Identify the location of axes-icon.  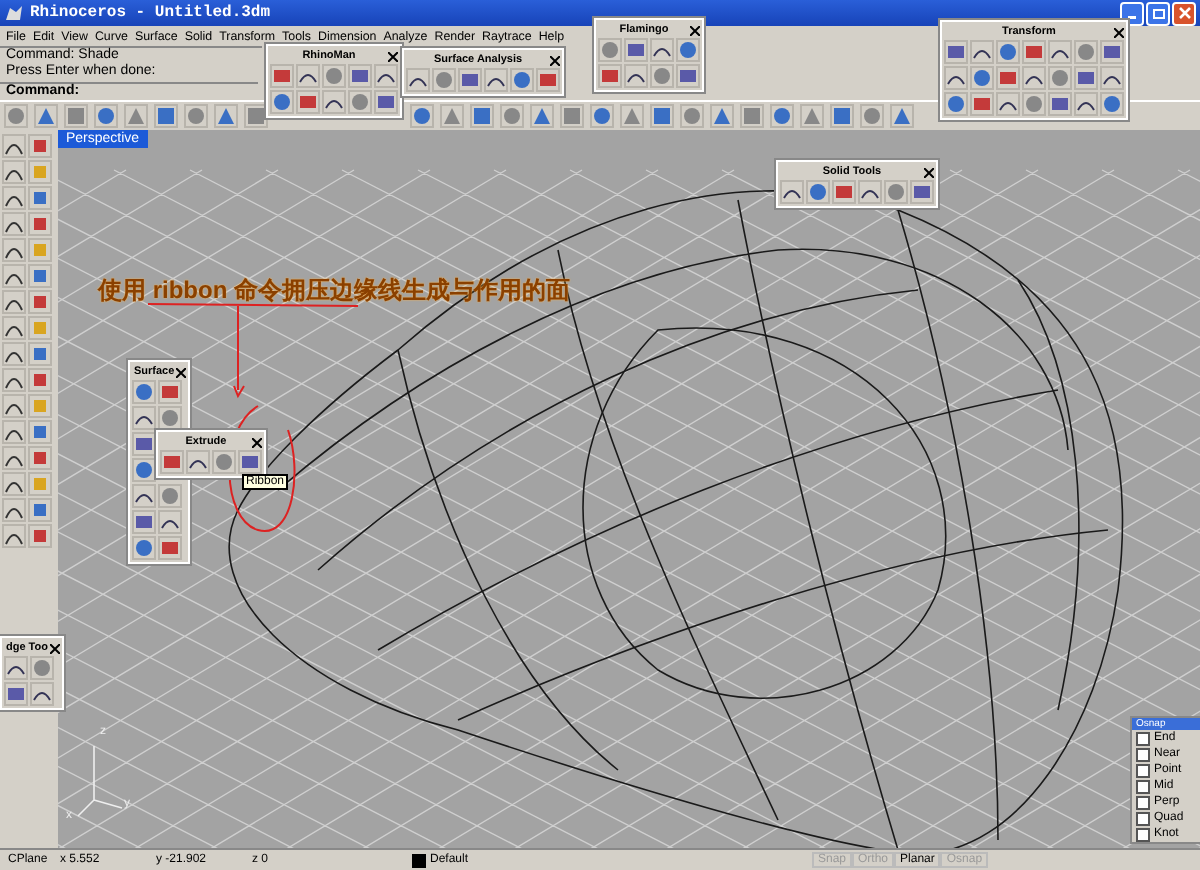
(100, 781).